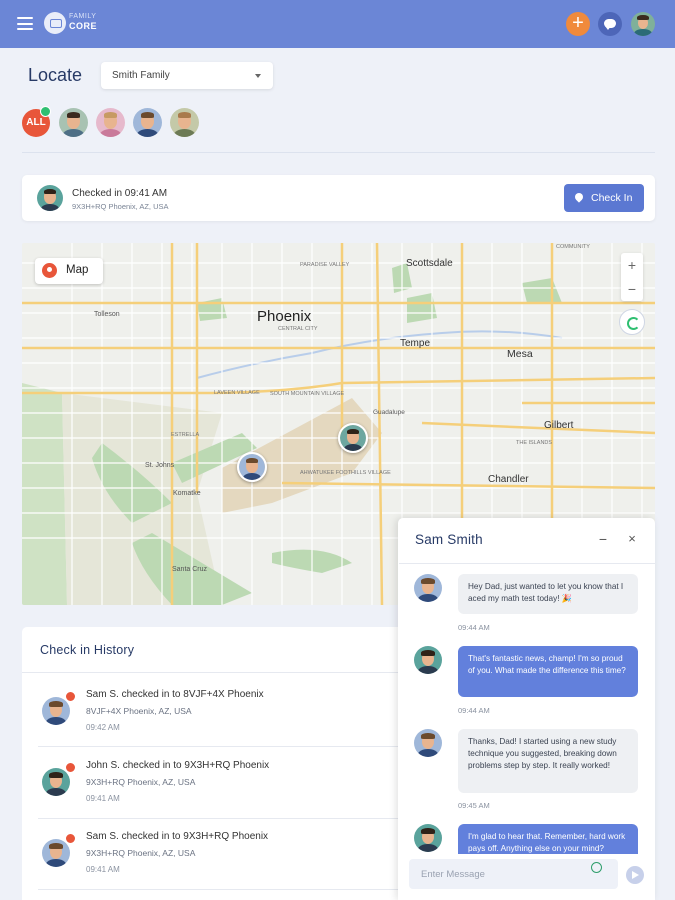 The height and width of the screenshot is (900, 675). I want to click on top-bar: FAMILY CORE +, so click(337, 24).